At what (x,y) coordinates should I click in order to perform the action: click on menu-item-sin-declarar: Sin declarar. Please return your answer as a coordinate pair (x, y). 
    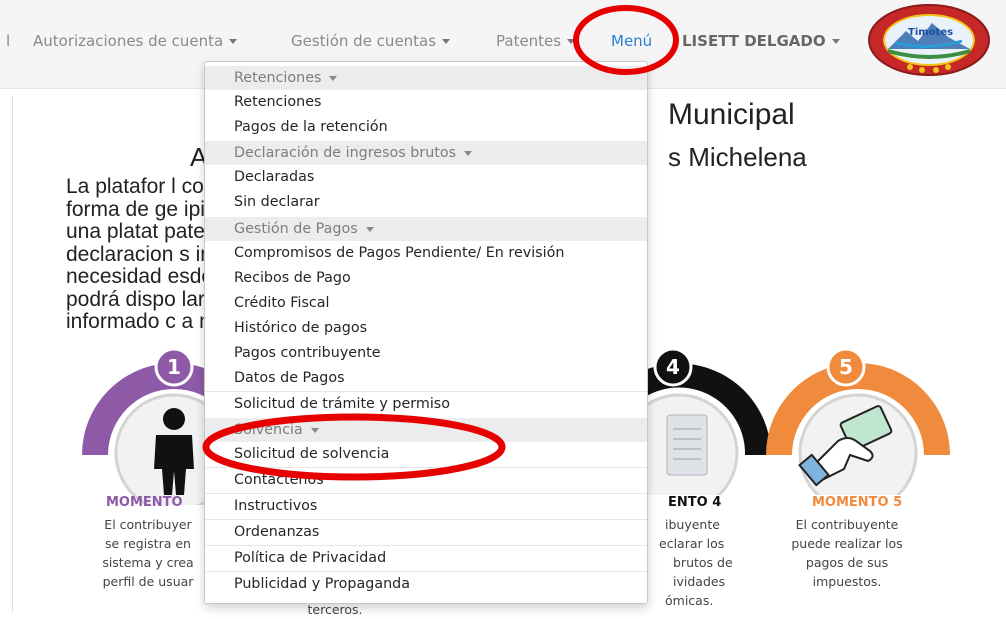
    Looking at the image, I should click on (426, 202).